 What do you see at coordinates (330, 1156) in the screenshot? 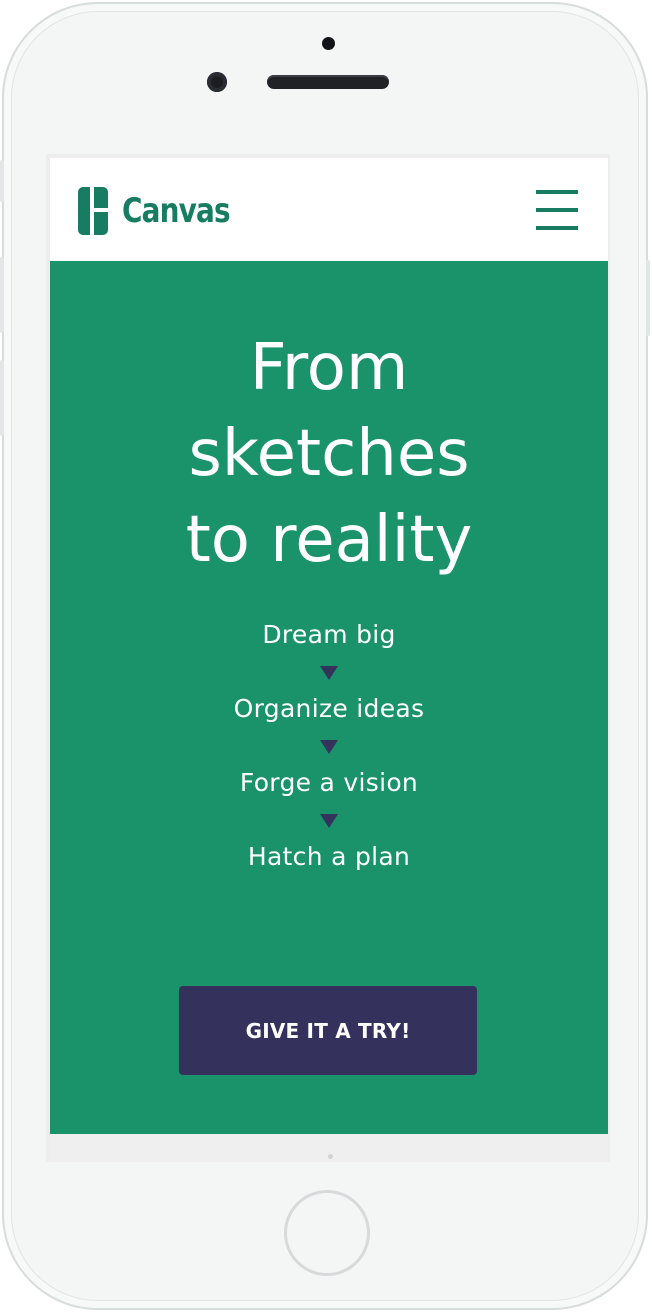
I see `scroll-indicator-dot` at bounding box center [330, 1156].